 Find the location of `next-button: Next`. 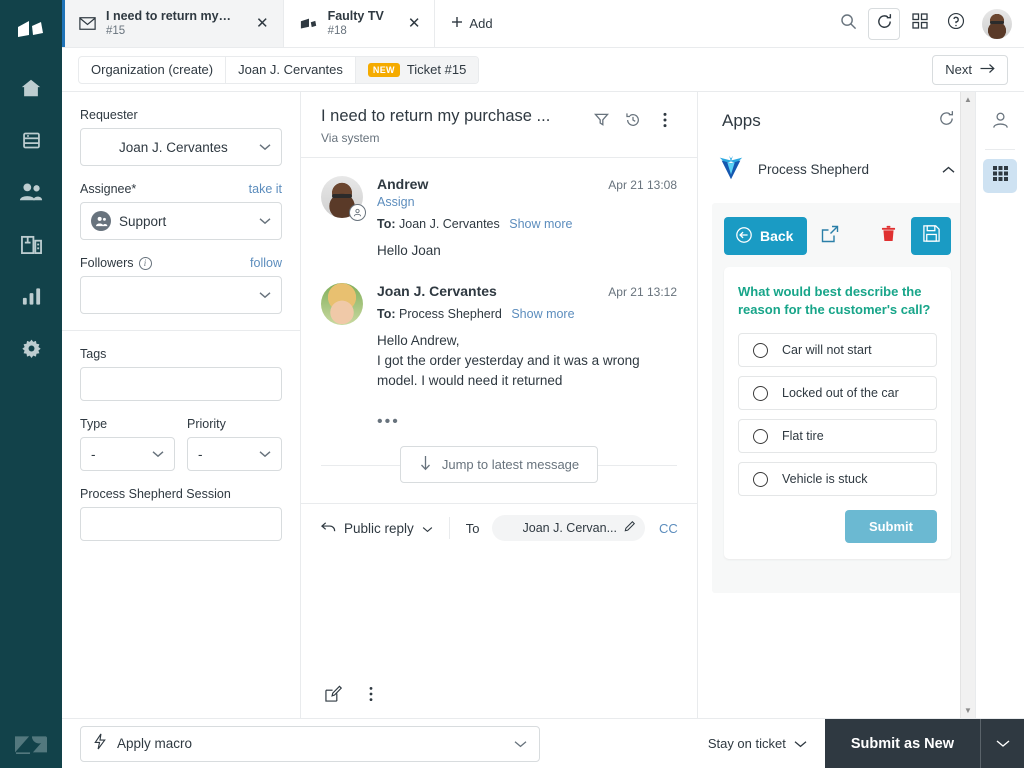

next-button: Next is located at coordinates (970, 69).